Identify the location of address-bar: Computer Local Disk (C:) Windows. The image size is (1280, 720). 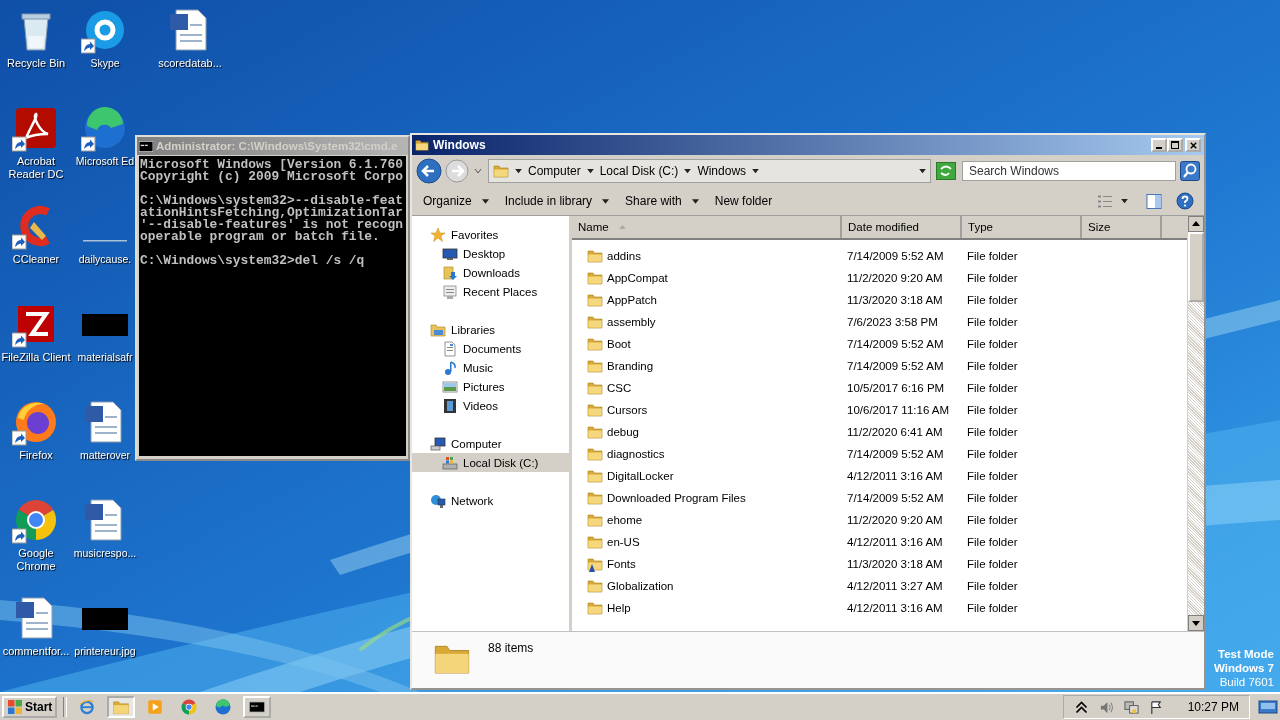
(709, 171).